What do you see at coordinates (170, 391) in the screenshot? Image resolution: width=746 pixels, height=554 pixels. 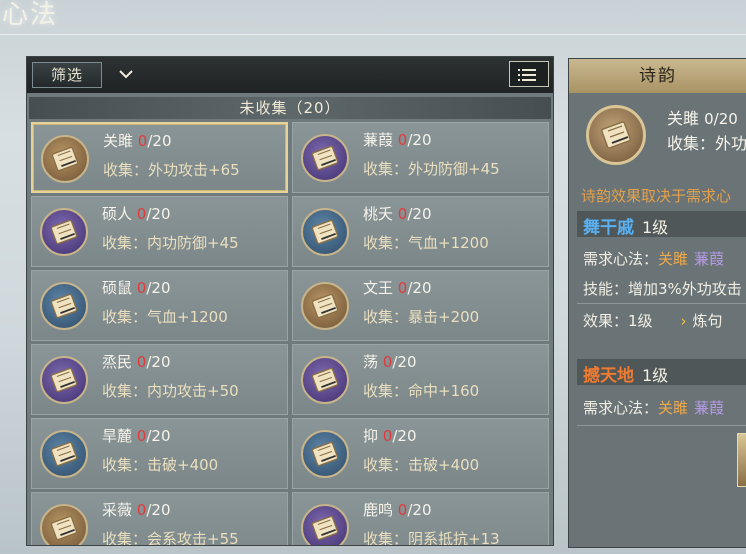 I see `card-collect-stat: 收集：内功攻击+50` at bounding box center [170, 391].